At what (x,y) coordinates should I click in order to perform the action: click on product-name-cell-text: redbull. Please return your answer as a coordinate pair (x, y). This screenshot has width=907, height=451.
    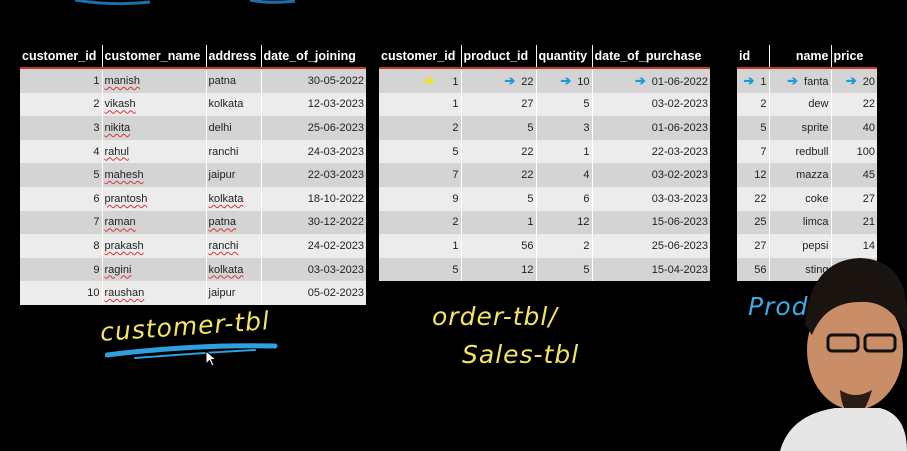
    Looking at the image, I should click on (812, 151).